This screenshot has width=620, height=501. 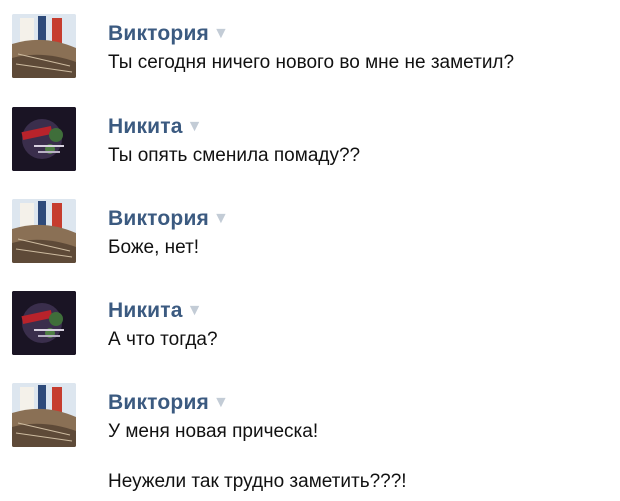 What do you see at coordinates (312, 142) in the screenshot?
I see `message: Никита ▼ Ты опять сменила помаду??` at bounding box center [312, 142].